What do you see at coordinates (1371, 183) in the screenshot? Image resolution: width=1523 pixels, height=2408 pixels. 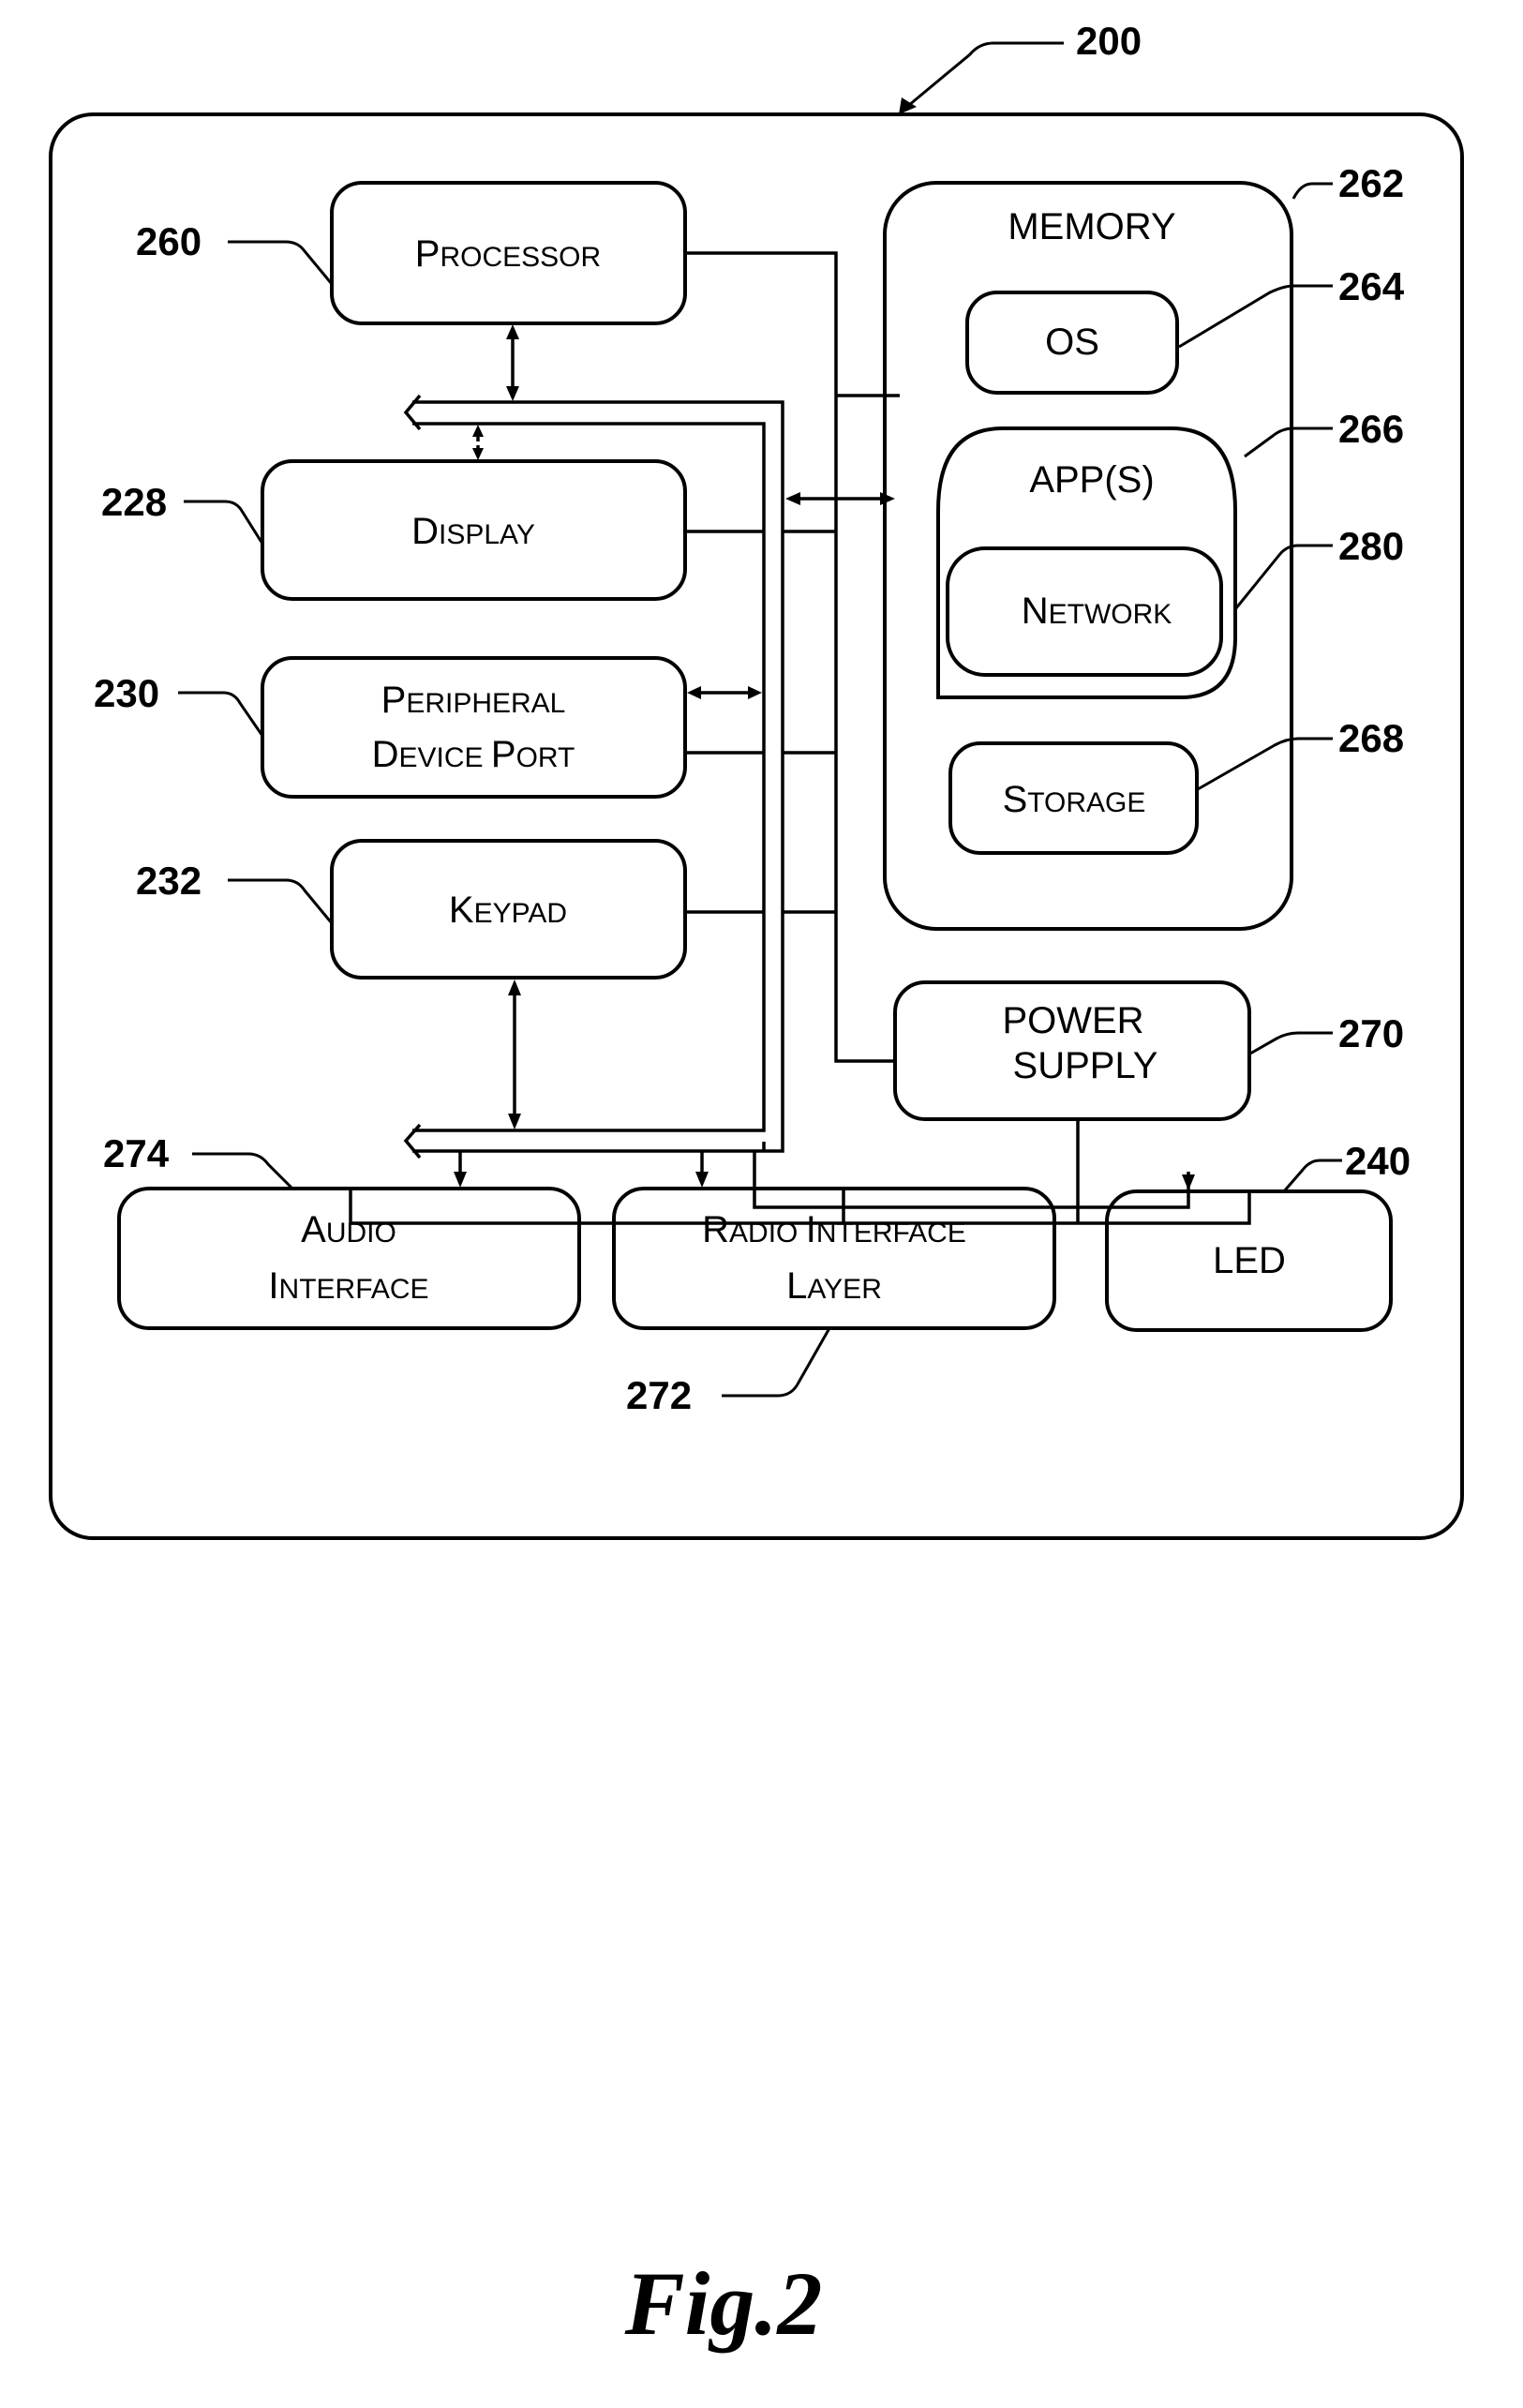 I see `ref-262: 262` at bounding box center [1371, 183].